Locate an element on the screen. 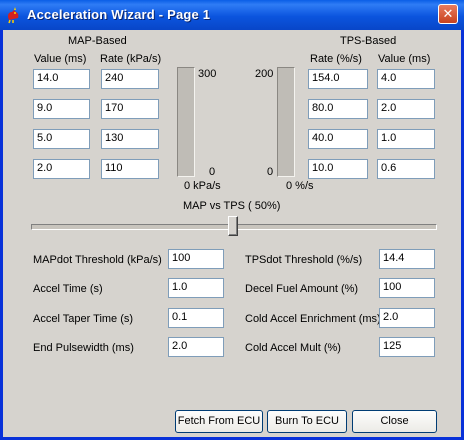 This screenshot has height=440, width=464. mapdot-threshold-label: MAPdot Threshold (kPa/s) is located at coordinates (97, 260).